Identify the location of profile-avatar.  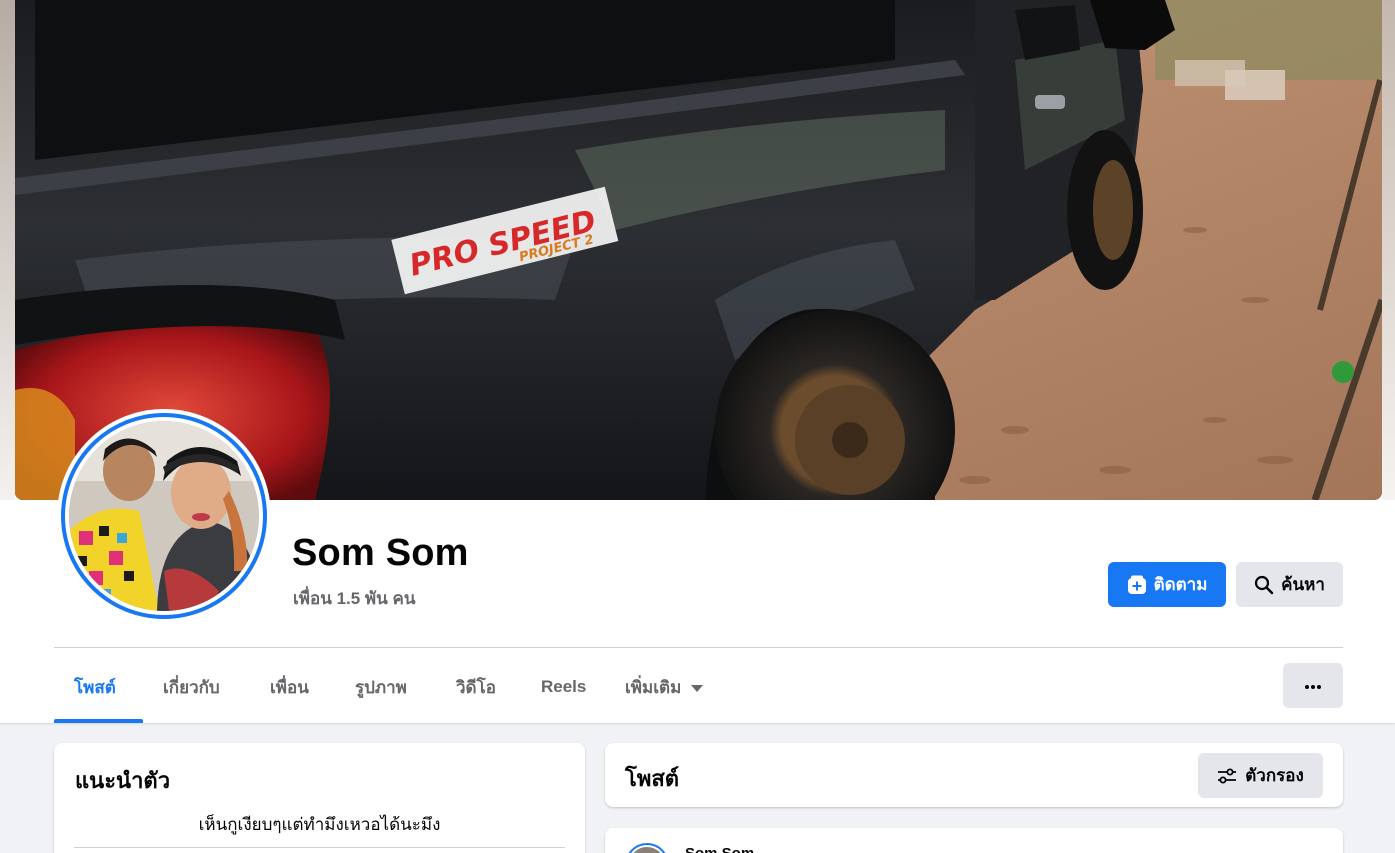
(164, 516).